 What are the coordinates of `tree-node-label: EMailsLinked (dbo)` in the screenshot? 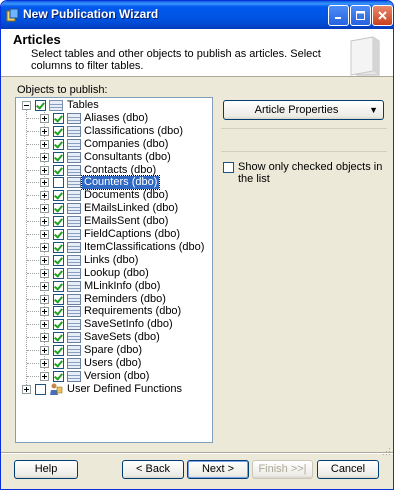 It's located at (131, 208).